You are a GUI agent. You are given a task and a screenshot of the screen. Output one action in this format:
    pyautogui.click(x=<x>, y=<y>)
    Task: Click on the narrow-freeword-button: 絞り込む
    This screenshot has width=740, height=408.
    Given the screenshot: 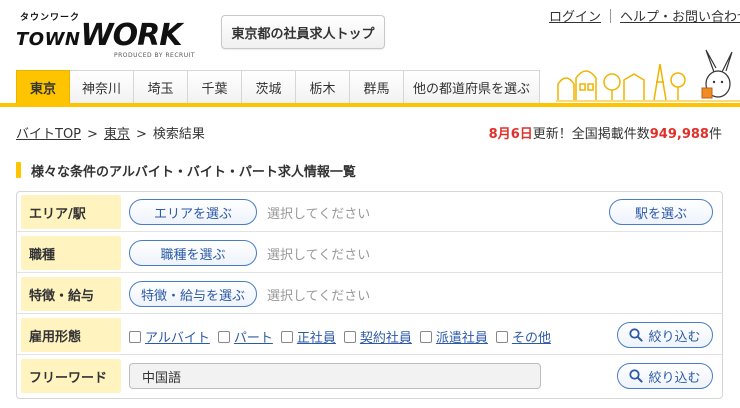 What is the action you would take?
    pyautogui.click(x=665, y=376)
    